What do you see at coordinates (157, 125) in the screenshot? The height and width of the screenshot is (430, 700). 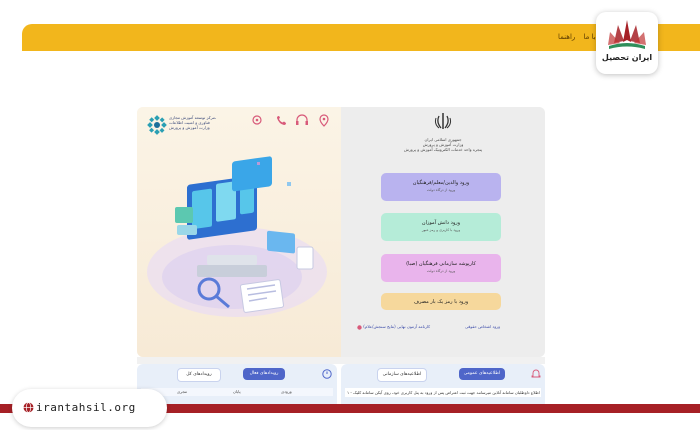 I see `org-logo-icon` at bounding box center [157, 125].